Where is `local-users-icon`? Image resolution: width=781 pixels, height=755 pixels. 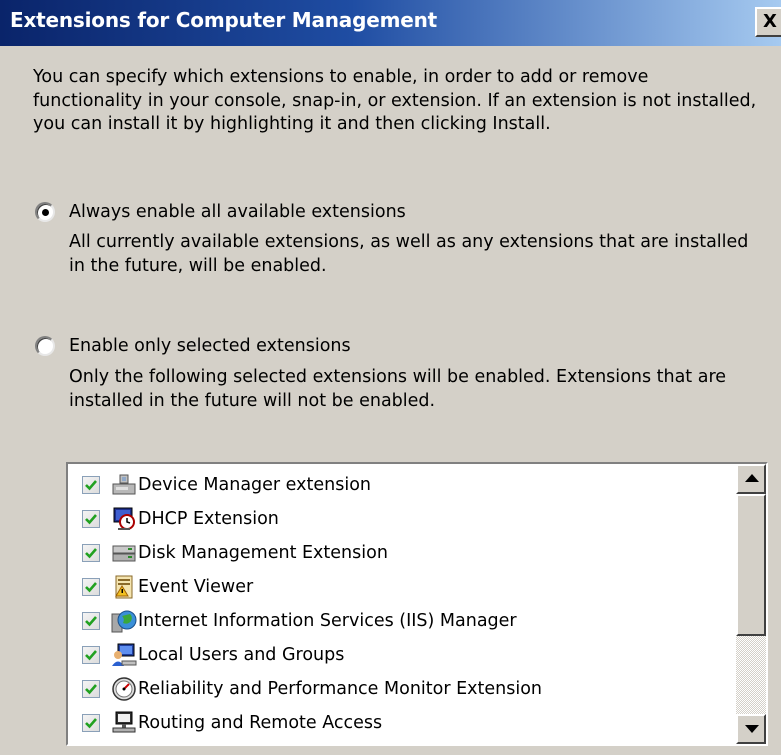 local-users-icon is located at coordinates (124, 655).